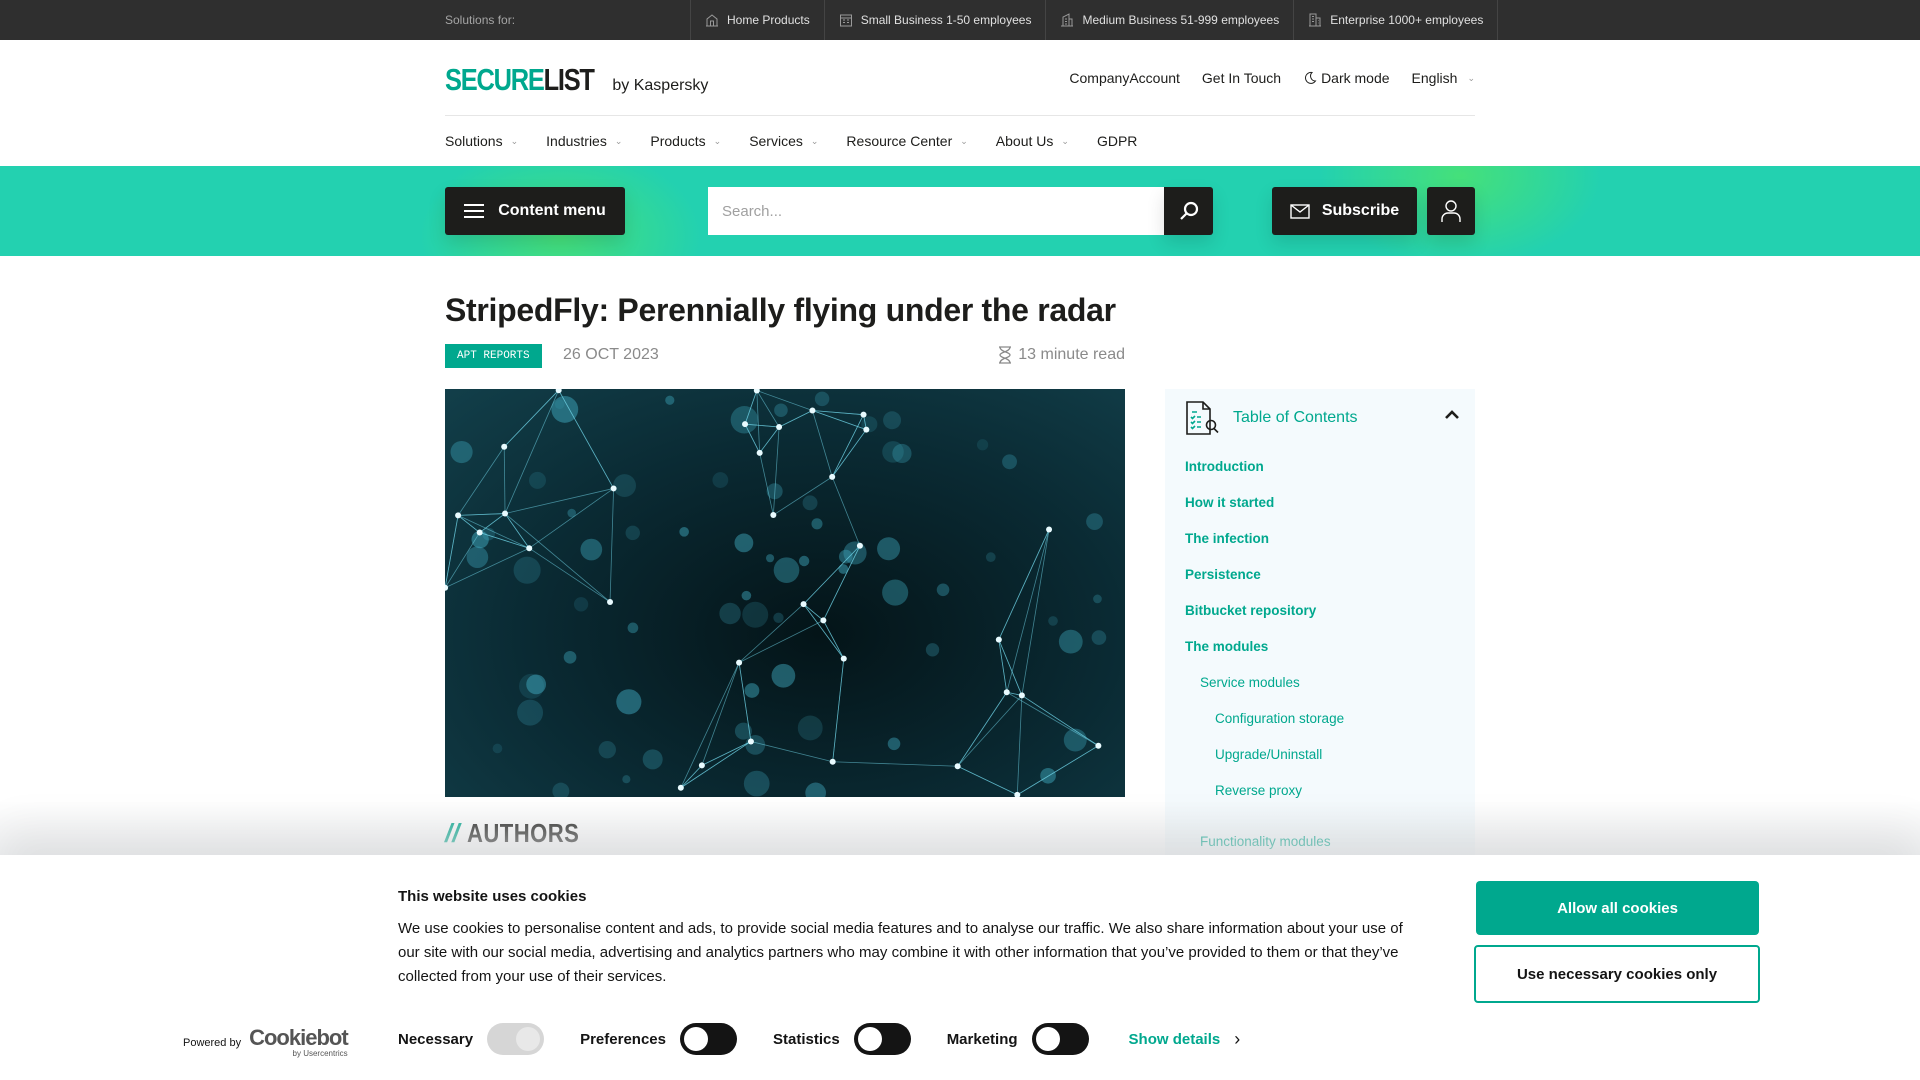 The image size is (1920, 1080). What do you see at coordinates (936, 20) in the screenshot?
I see `segment-small-business: Small Business 1-50 employees` at bounding box center [936, 20].